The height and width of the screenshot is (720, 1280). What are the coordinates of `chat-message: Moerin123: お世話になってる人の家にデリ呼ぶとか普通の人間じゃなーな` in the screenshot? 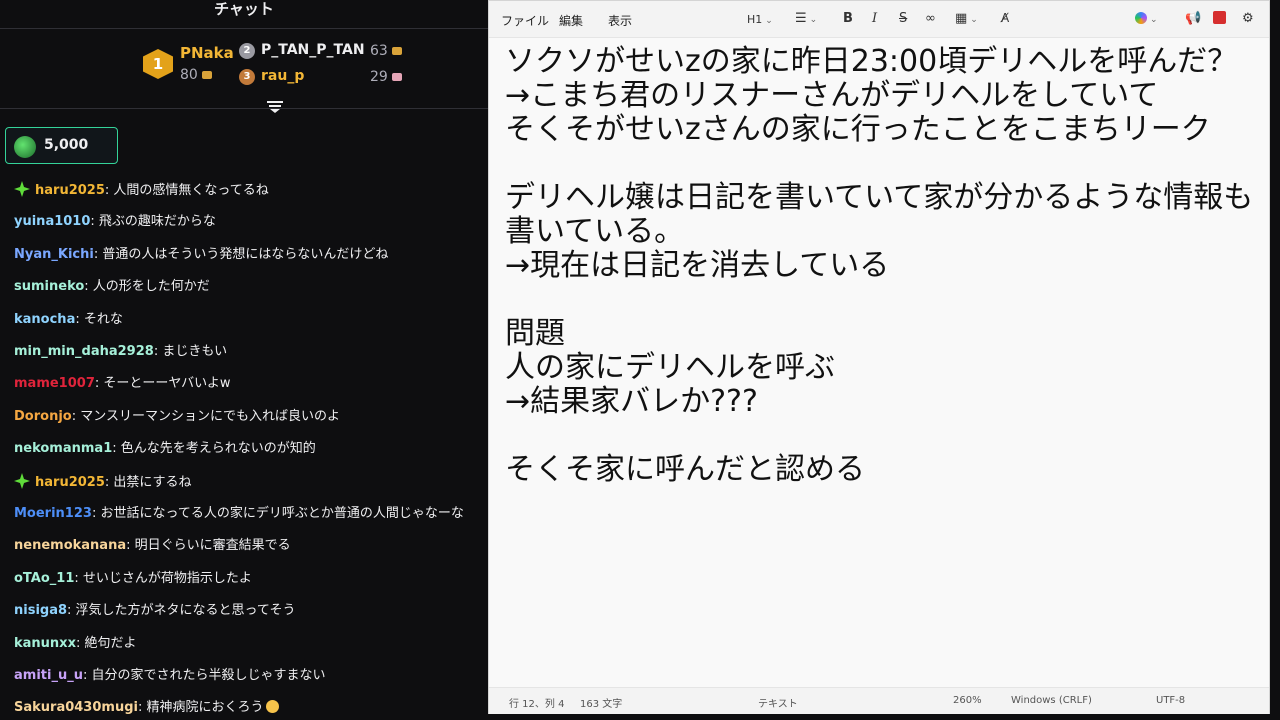 It's located at (251, 514).